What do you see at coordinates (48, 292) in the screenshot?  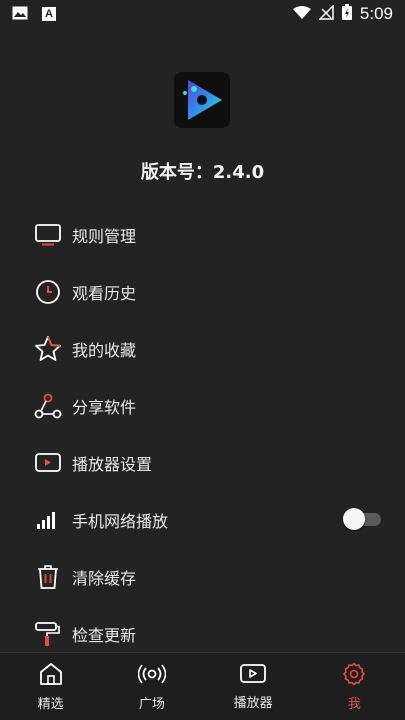 I see `clock-icon` at bounding box center [48, 292].